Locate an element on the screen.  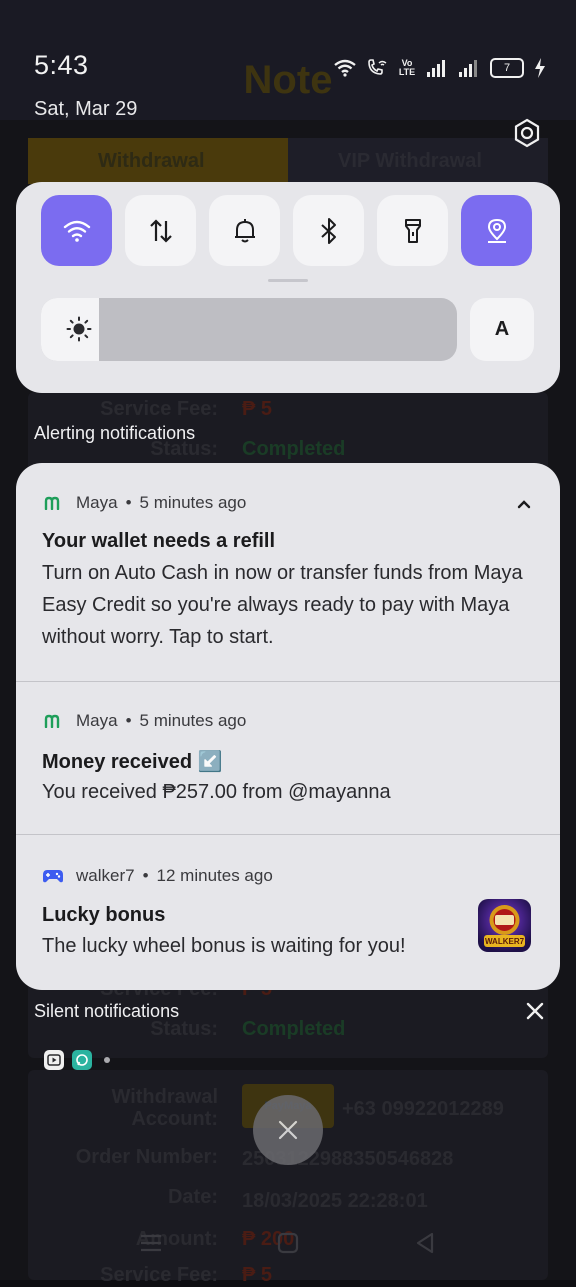
charging-icon is located at coordinates (540, 68).